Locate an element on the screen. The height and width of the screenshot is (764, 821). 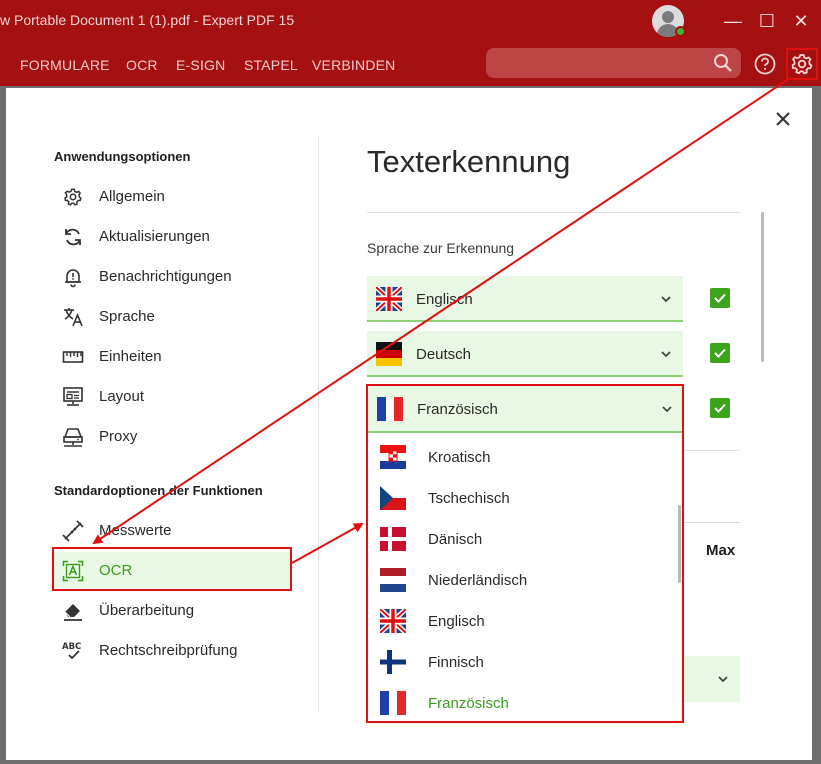
flag-de-icon is located at coordinates (389, 354).